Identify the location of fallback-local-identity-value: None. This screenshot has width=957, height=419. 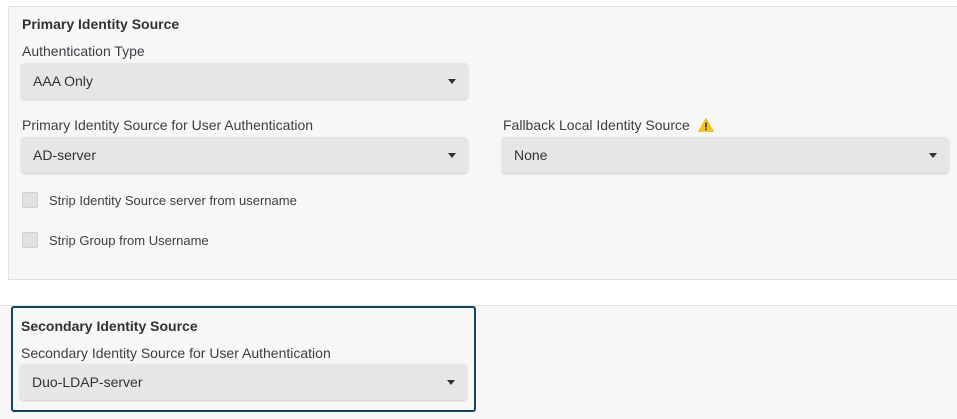
(531, 155).